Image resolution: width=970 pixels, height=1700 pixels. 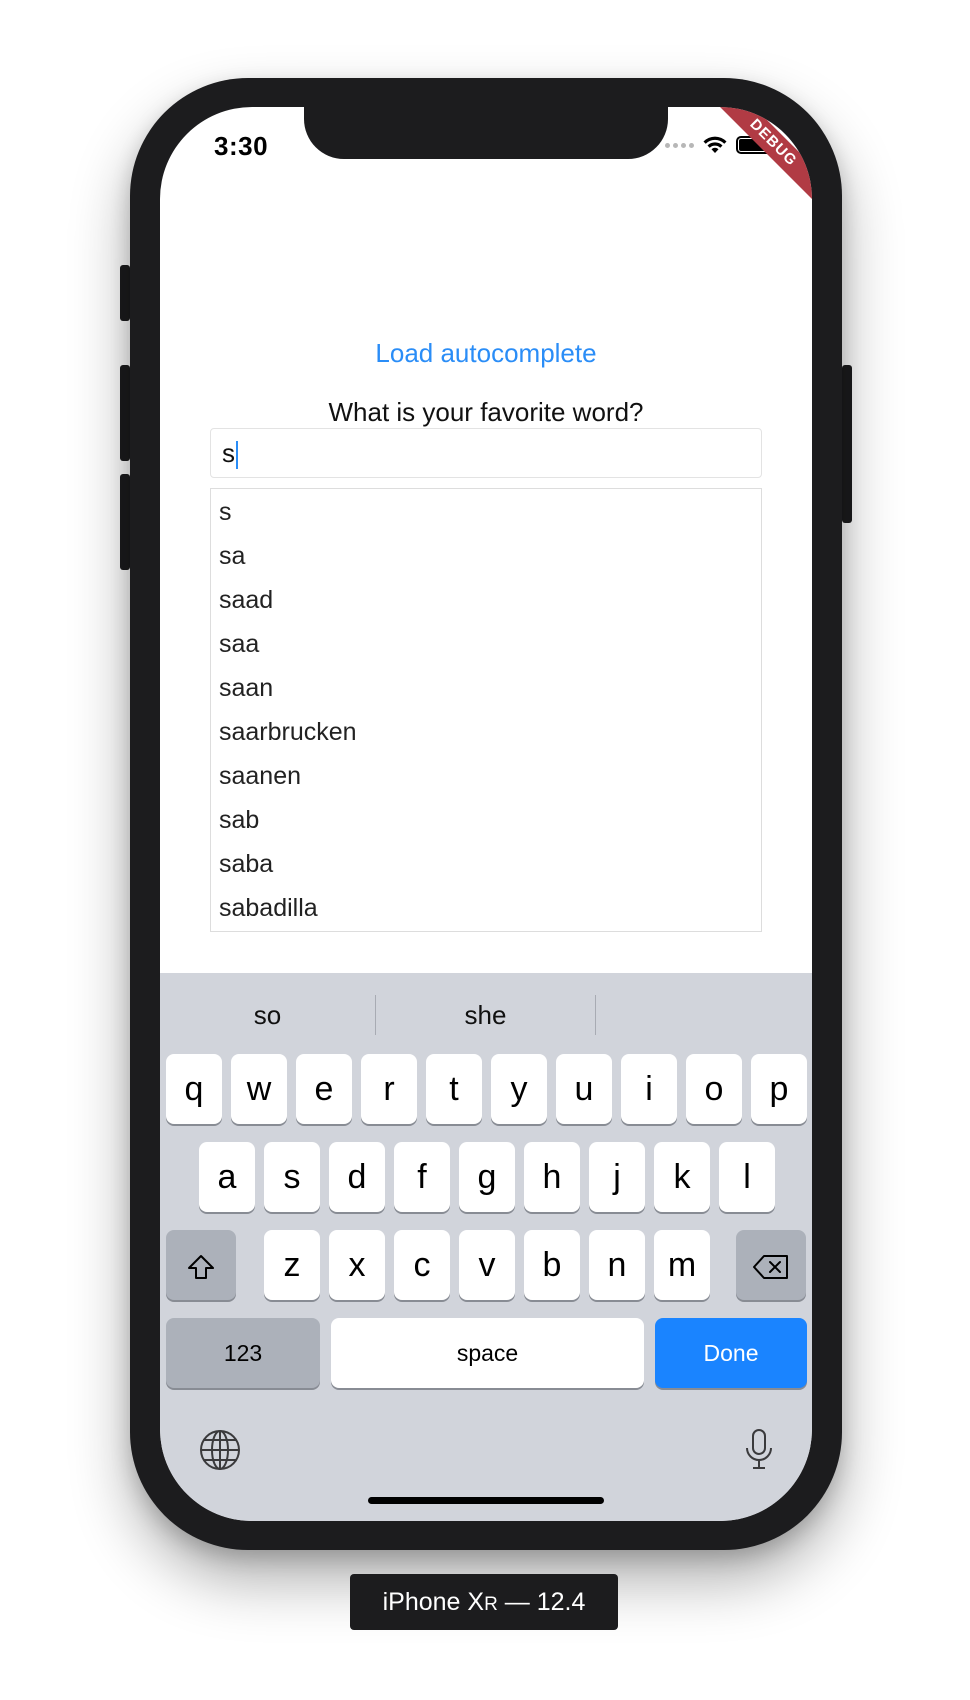 I want to click on key-p: p, so click(x=779, y=1089).